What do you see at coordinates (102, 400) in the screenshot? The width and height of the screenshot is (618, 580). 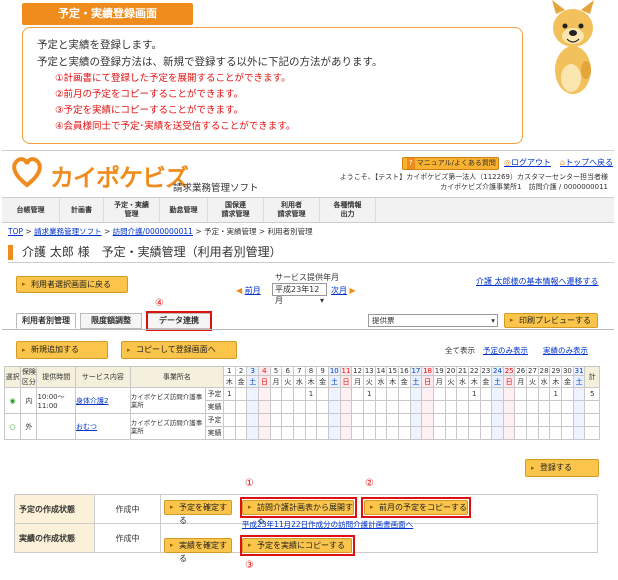 I see `row-service-link: 身体介護2` at bounding box center [102, 400].